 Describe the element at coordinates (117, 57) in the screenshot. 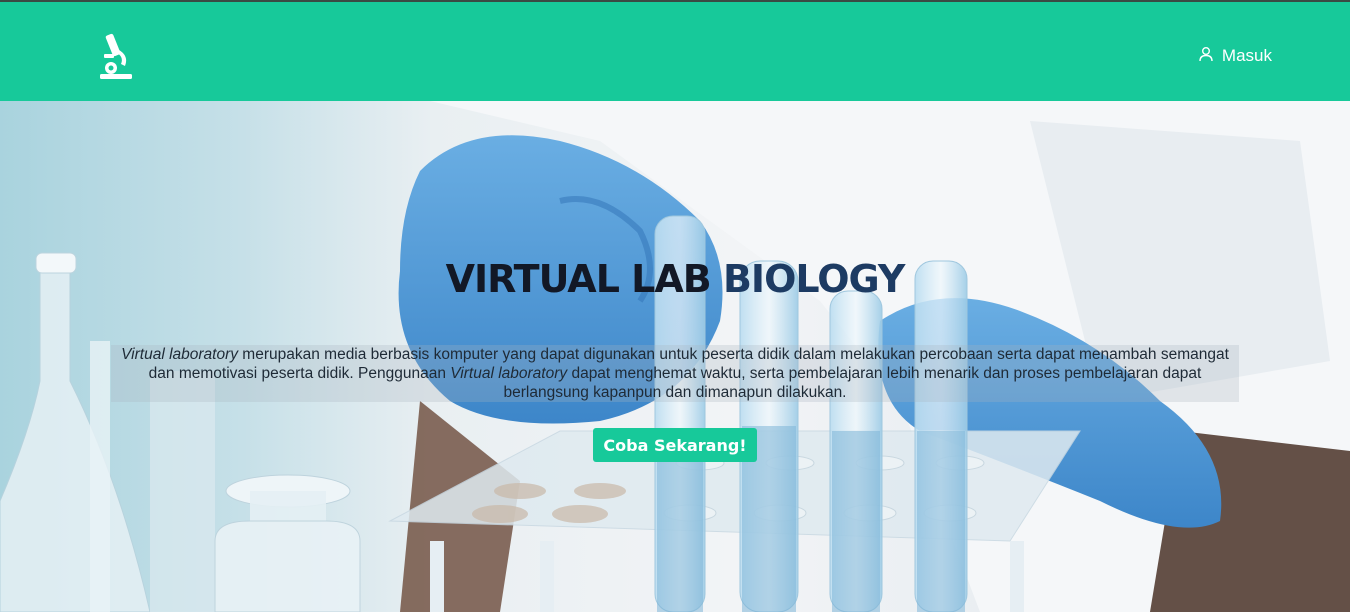

I see `microscope-icon` at that location.